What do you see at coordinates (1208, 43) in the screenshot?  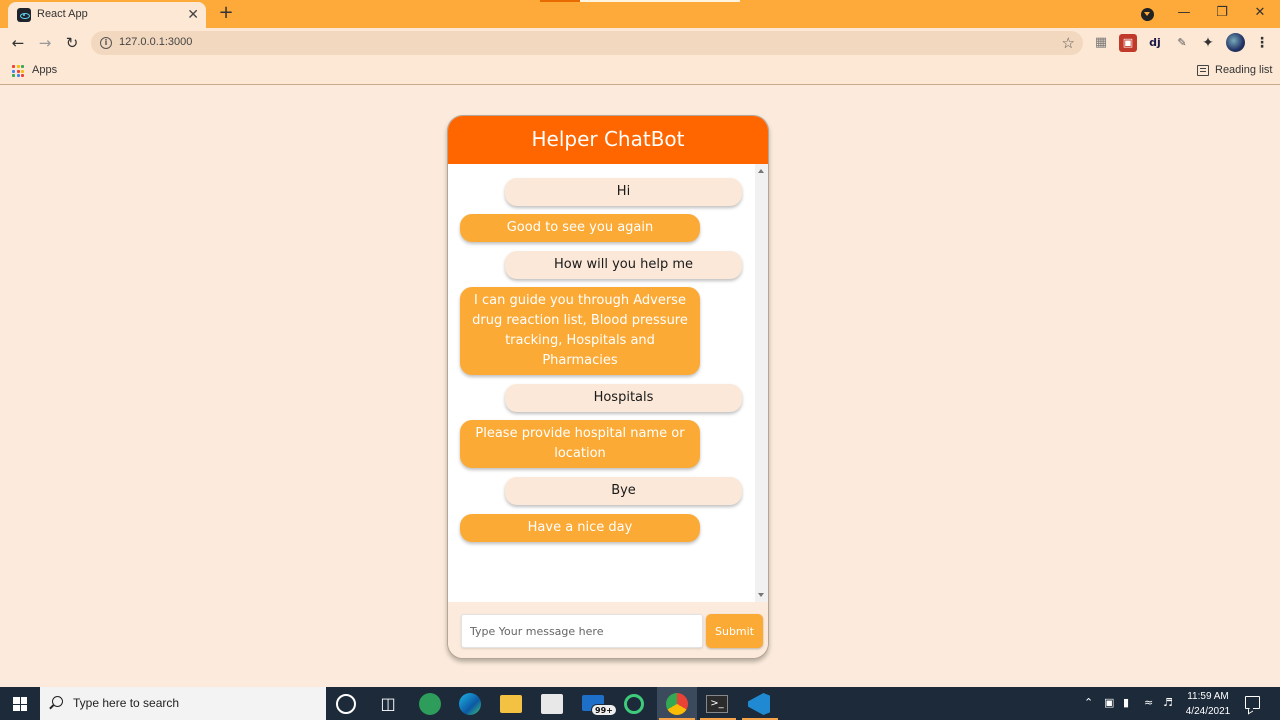 I see `puzzle-icon: ✦` at bounding box center [1208, 43].